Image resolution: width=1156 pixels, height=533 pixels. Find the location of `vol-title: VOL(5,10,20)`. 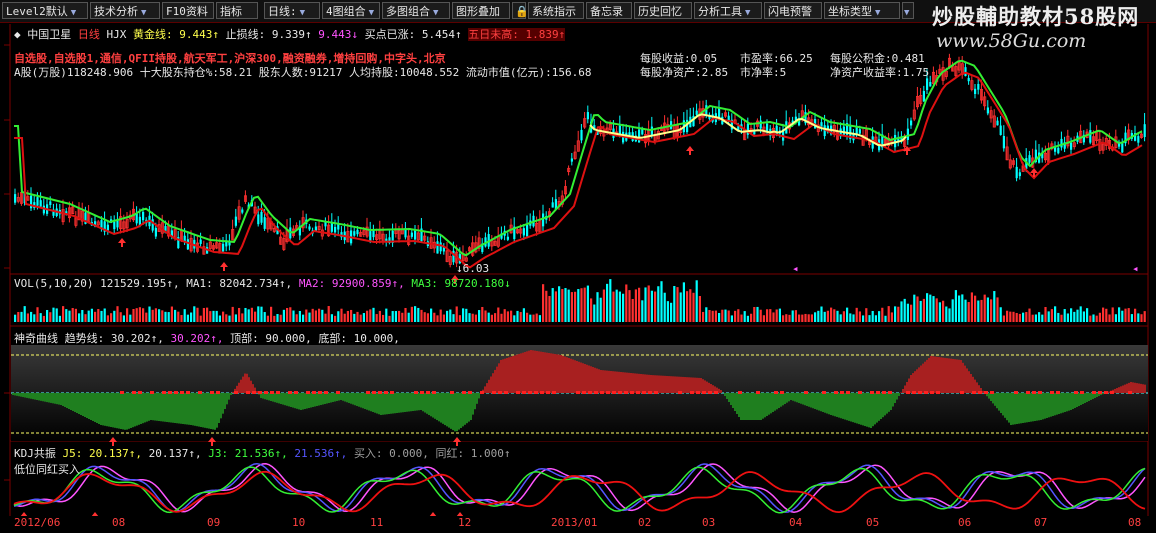

vol-title: VOL(5,10,20) is located at coordinates (53, 283).